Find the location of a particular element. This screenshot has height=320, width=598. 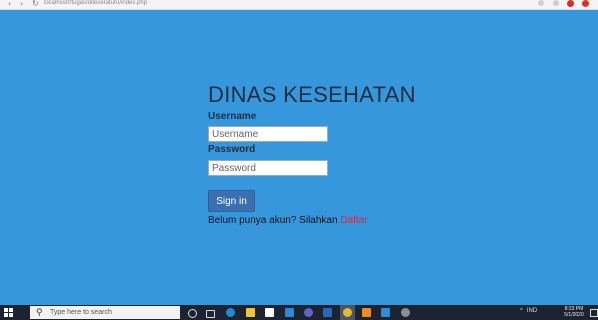

store-icon is located at coordinates (269, 312).